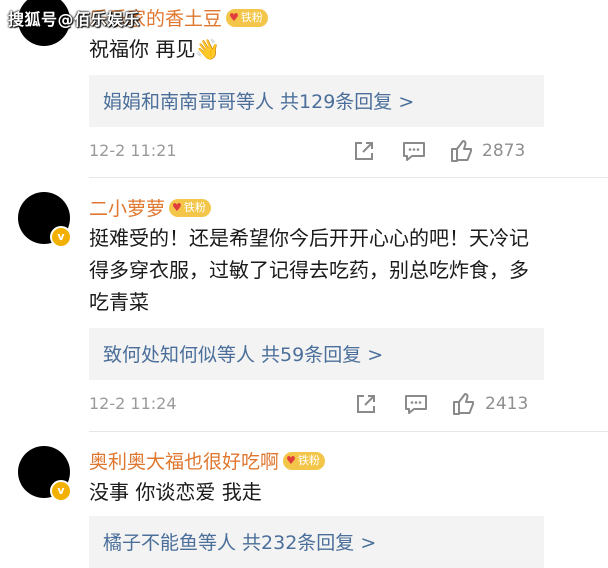 This screenshot has width=608, height=568. I want to click on reply-summary: 娟娟和南南哥哥等人 共129条回复 >, so click(316, 101).